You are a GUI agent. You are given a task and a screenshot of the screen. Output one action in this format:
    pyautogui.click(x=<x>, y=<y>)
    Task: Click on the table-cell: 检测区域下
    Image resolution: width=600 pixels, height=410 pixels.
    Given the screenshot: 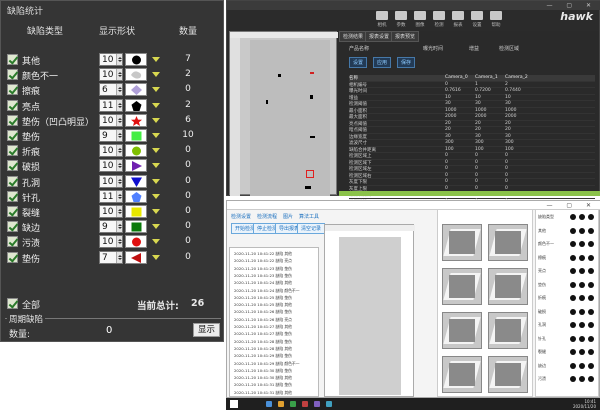 What is the action you would take?
    pyautogui.click(x=360, y=163)
    